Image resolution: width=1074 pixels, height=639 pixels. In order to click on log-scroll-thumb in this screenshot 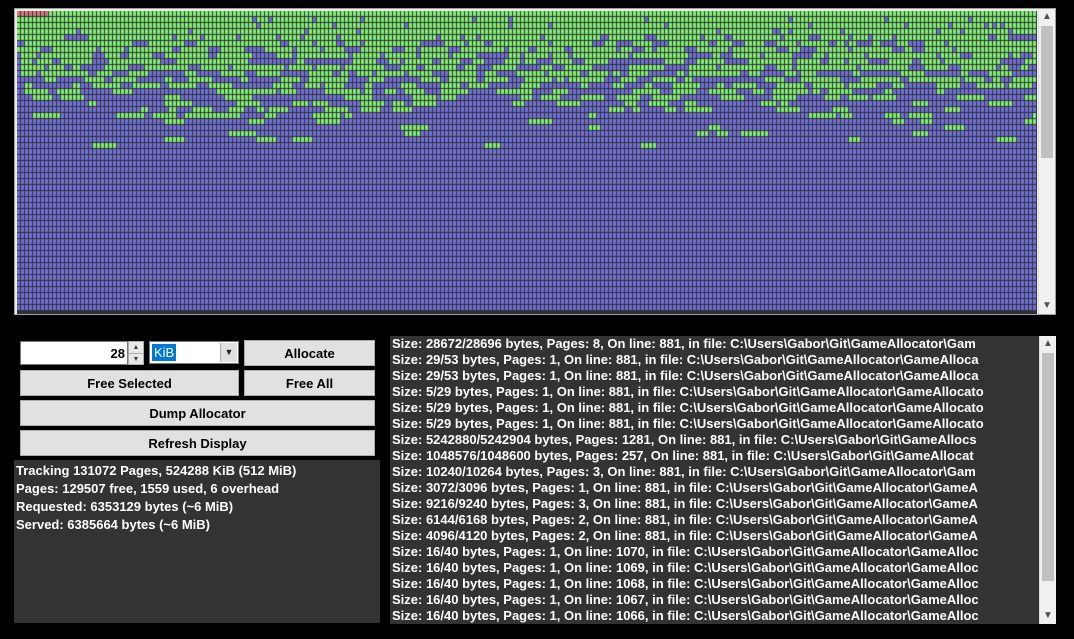, I will do `click(1048, 467)`.